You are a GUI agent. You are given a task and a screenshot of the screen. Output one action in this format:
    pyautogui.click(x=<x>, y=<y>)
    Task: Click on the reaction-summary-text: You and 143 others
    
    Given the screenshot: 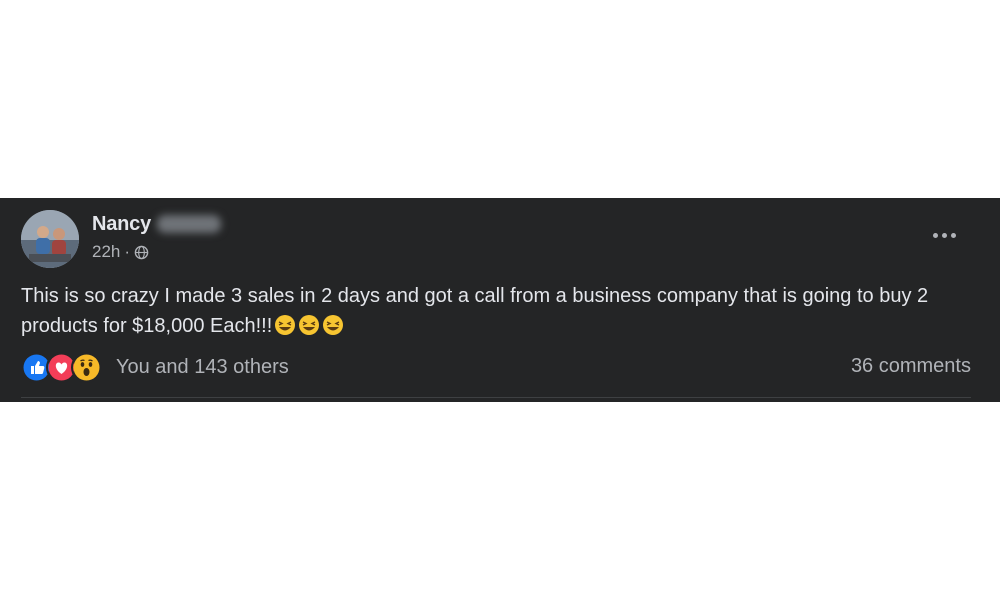 What is the action you would take?
    pyautogui.click(x=202, y=367)
    